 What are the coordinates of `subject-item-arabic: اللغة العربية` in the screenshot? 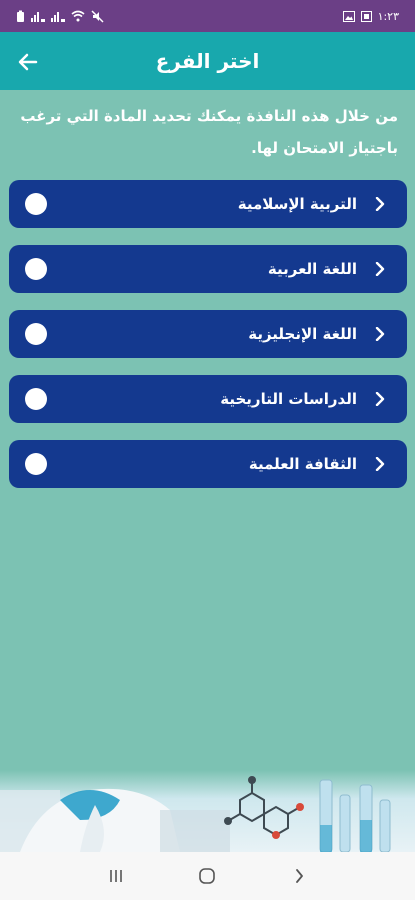 It's located at (208, 269).